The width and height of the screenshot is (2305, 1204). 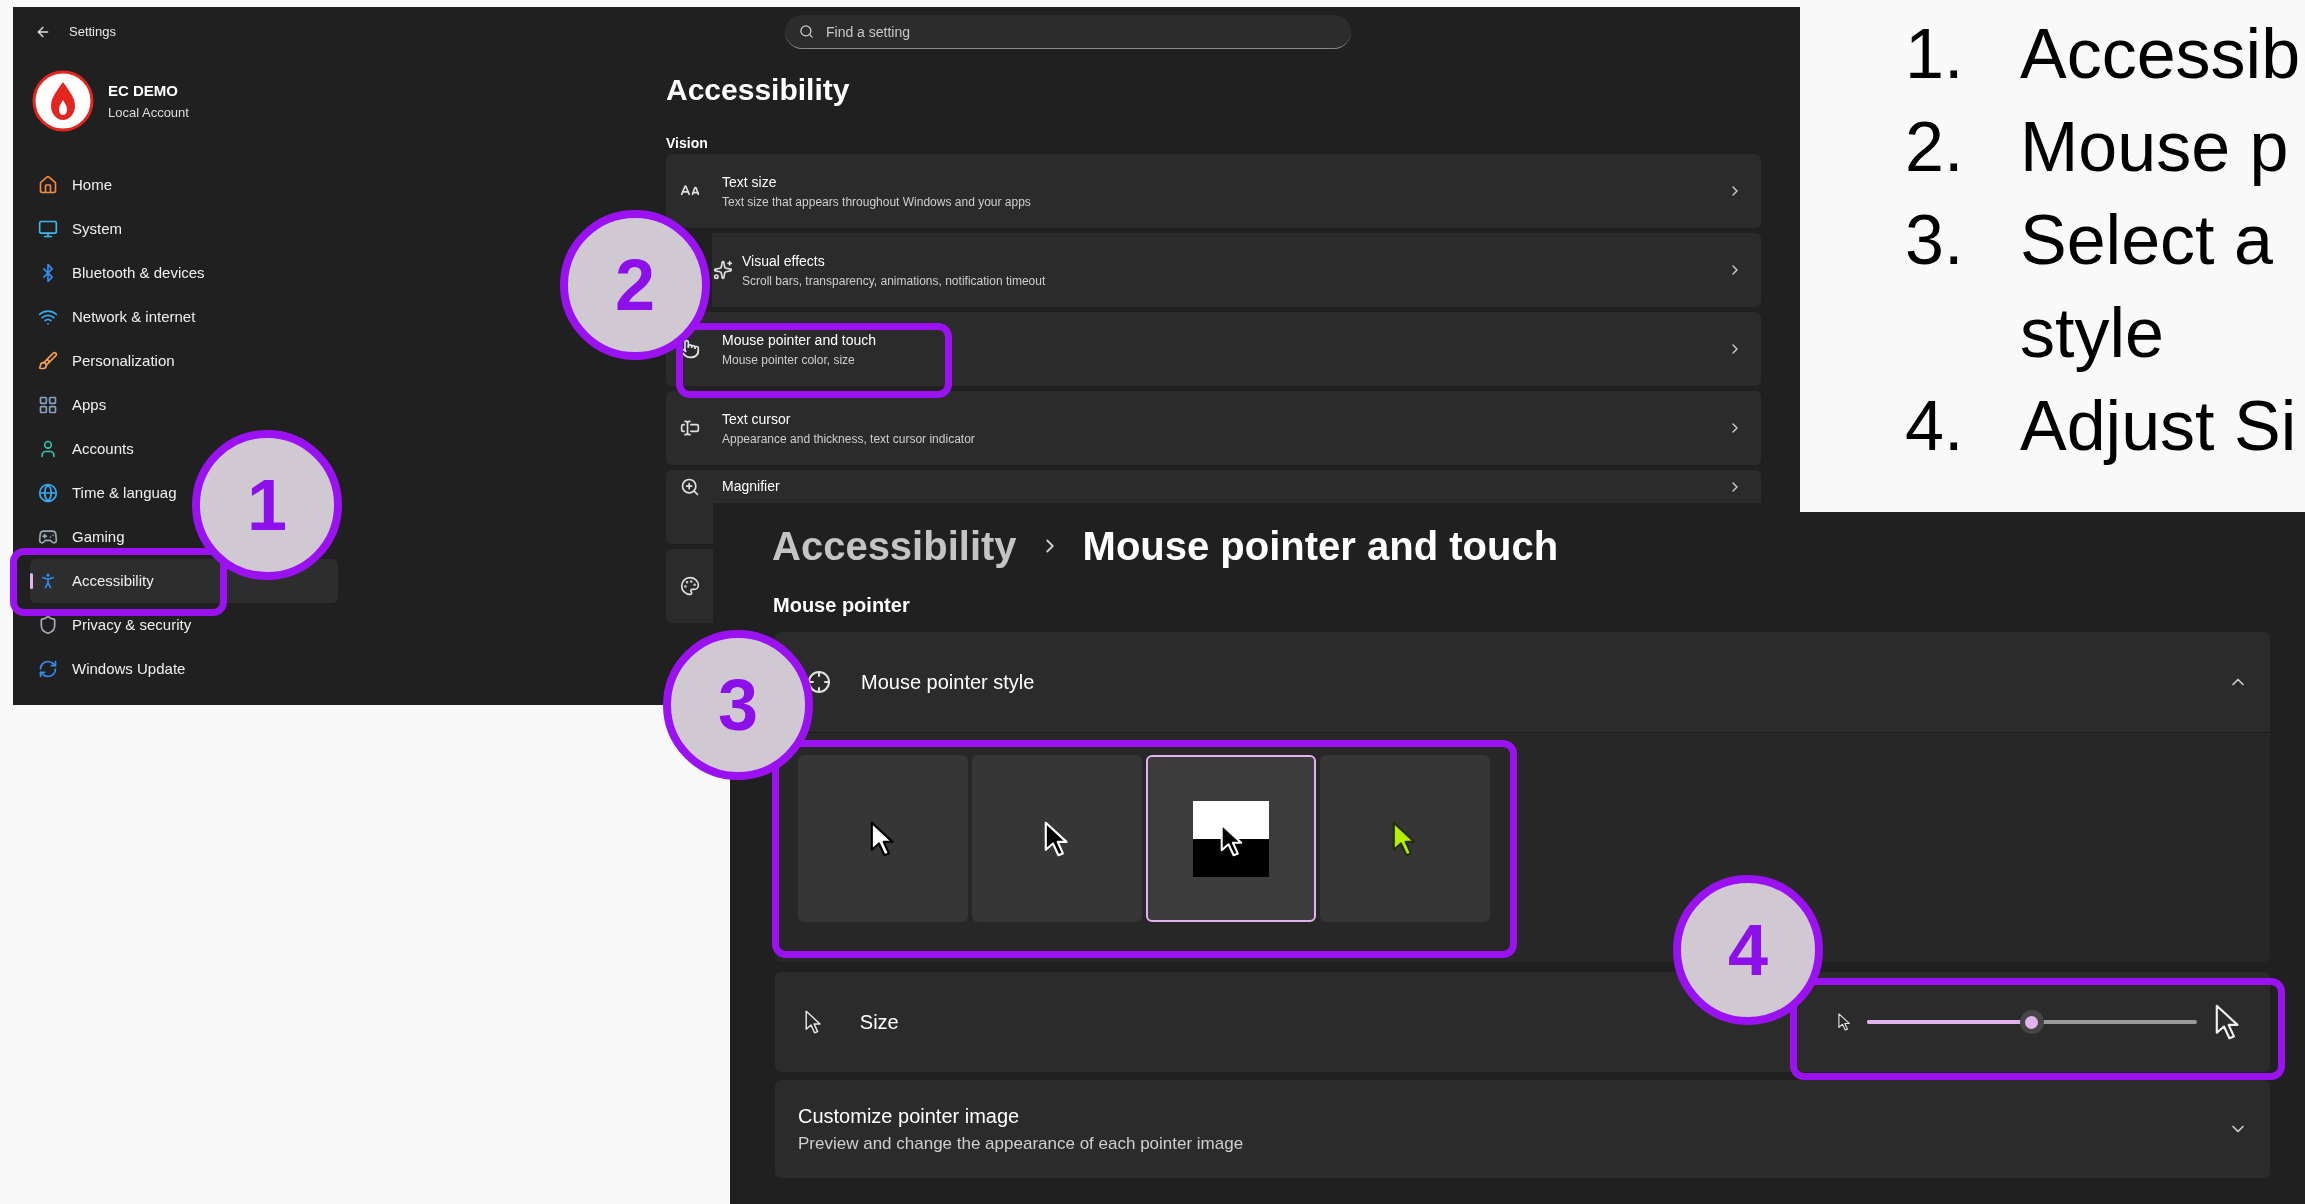 What do you see at coordinates (1935, 147) in the screenshot?
I see `step-number: 2.` at bounding box center [1935, 147].